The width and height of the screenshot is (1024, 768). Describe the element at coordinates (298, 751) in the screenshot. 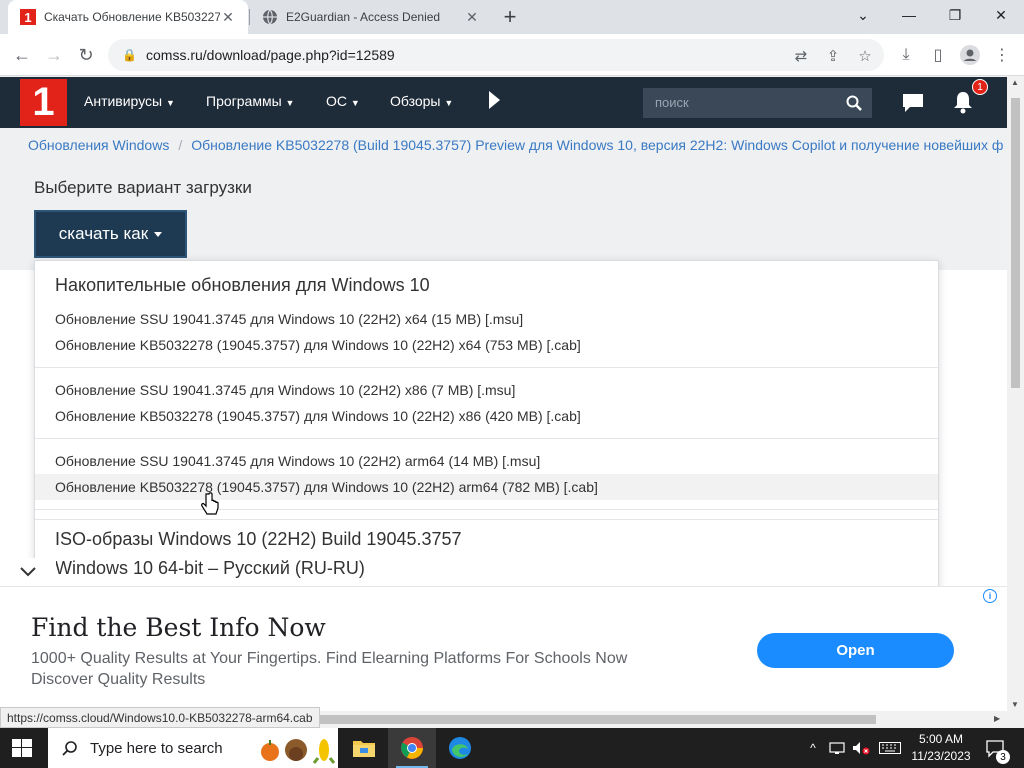

I see `thanksgiving-decoration-icon` at that location.